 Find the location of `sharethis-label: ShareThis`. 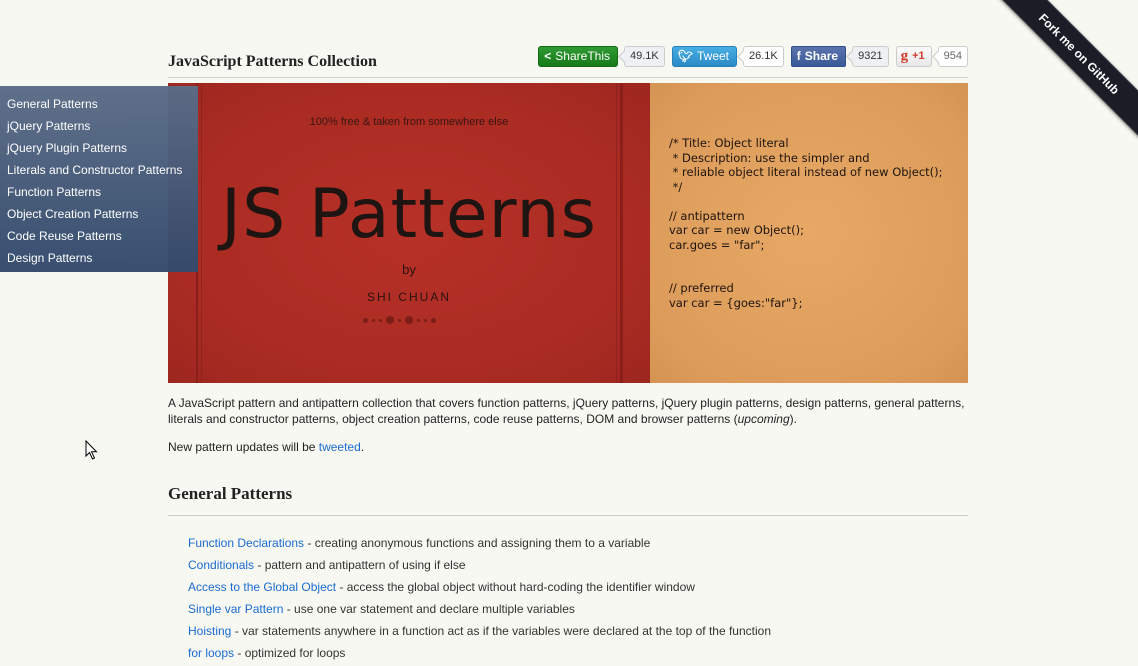

sharethis-label: ShareThis is located at coordinates (582, 56).